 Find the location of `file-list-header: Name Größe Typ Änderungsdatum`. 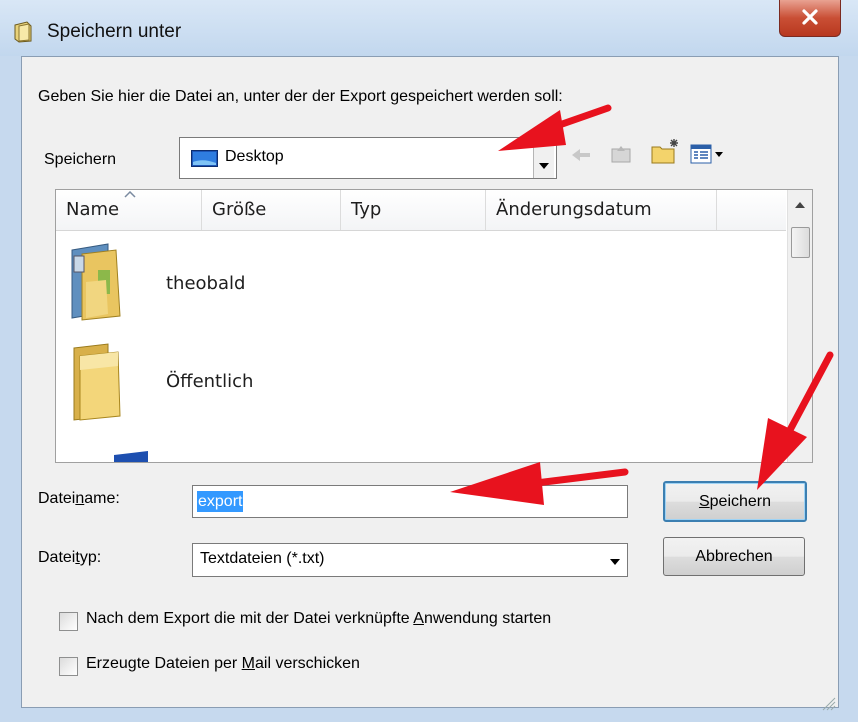

file-list-header: Name Größe Typ Änderungsdatum is located at coordinates (421, 210).